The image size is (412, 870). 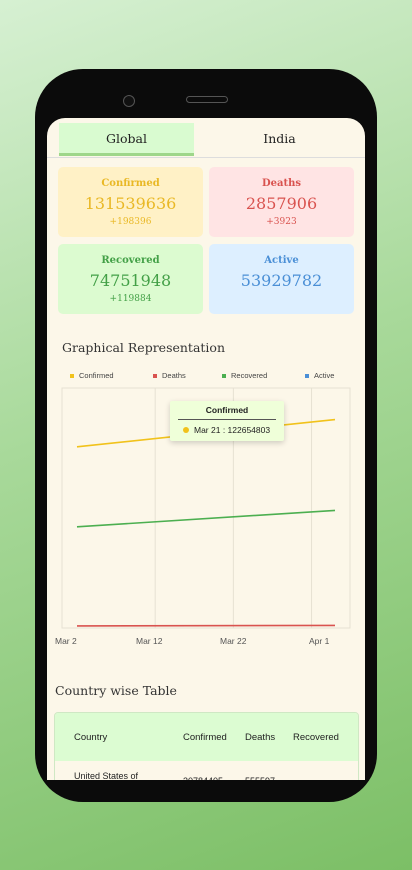 I want to click on confirmed-value: 131539636, so click(x=130, y=203).